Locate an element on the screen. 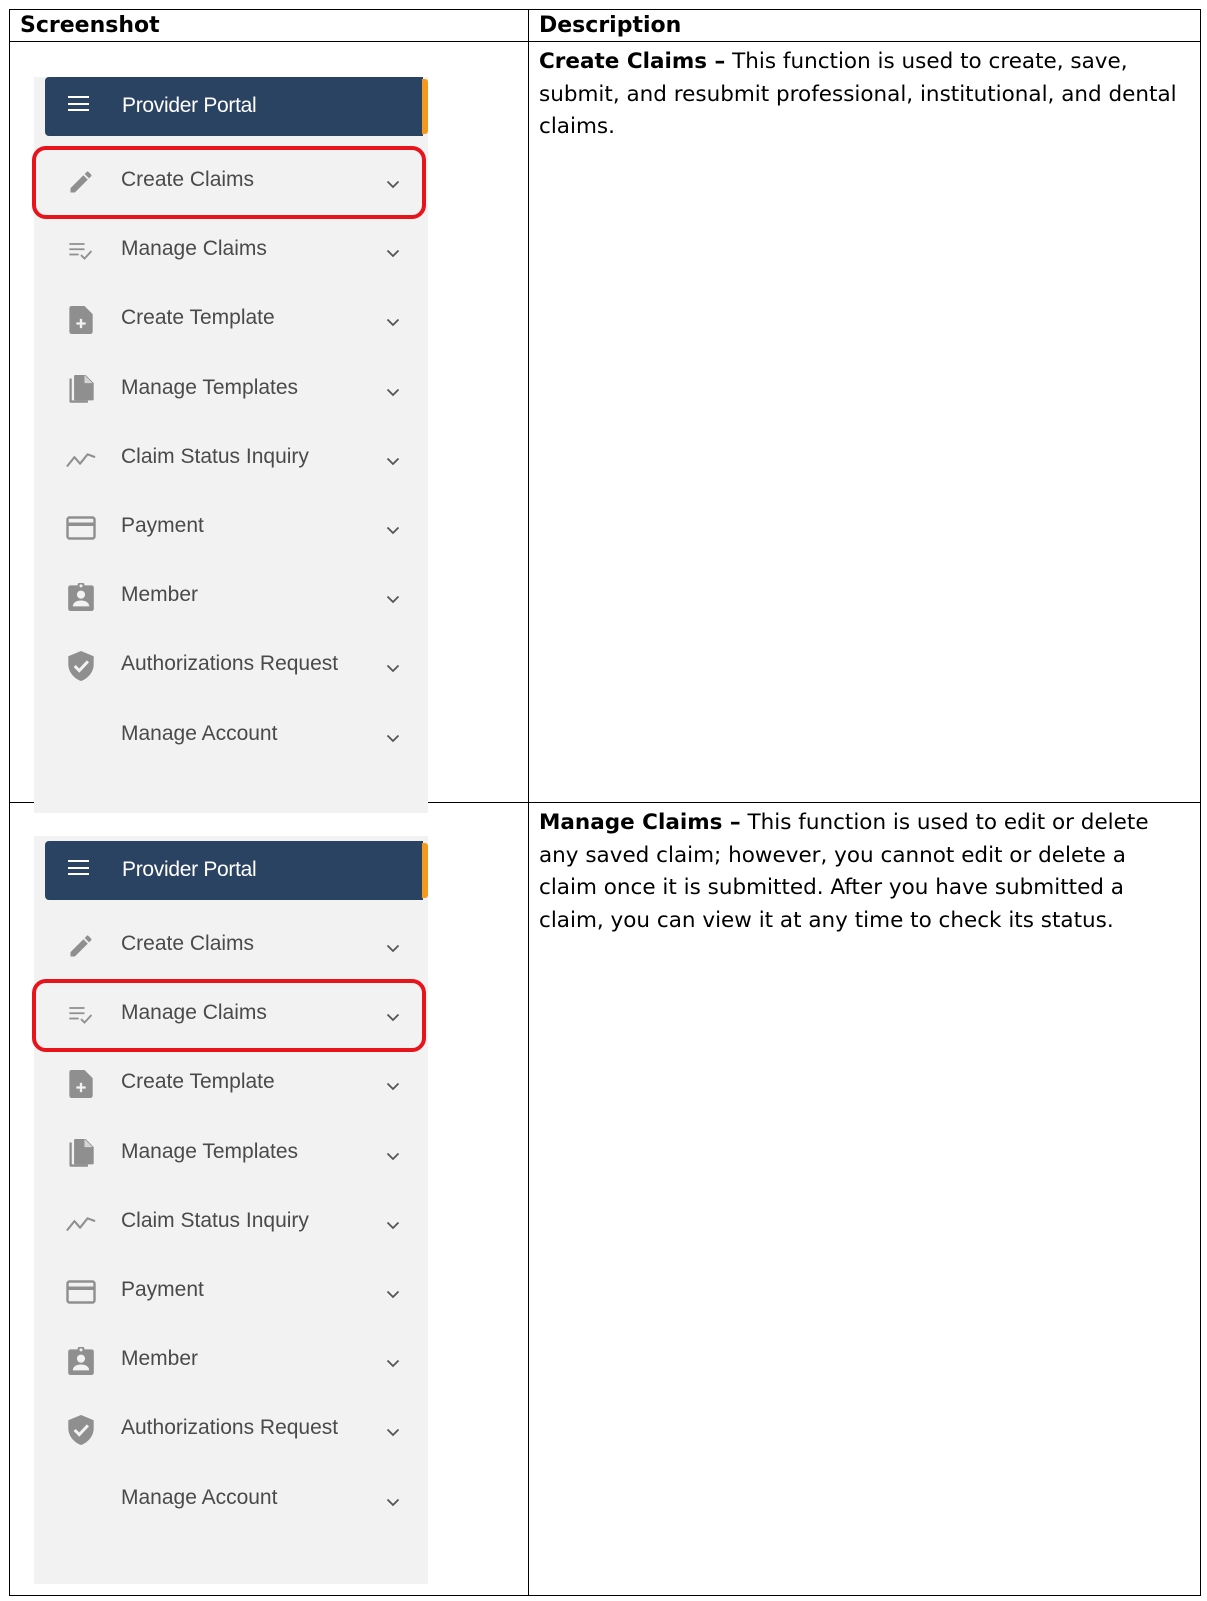 This screenshot has height=1601, width=1207. header-description: Description is located at coordinates (864, 25).